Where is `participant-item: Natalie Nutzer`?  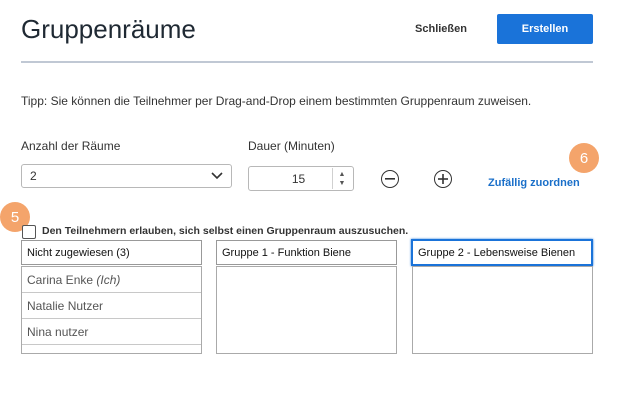 participant-item: Natalie Nutzer is located at coordinates (111, 306).